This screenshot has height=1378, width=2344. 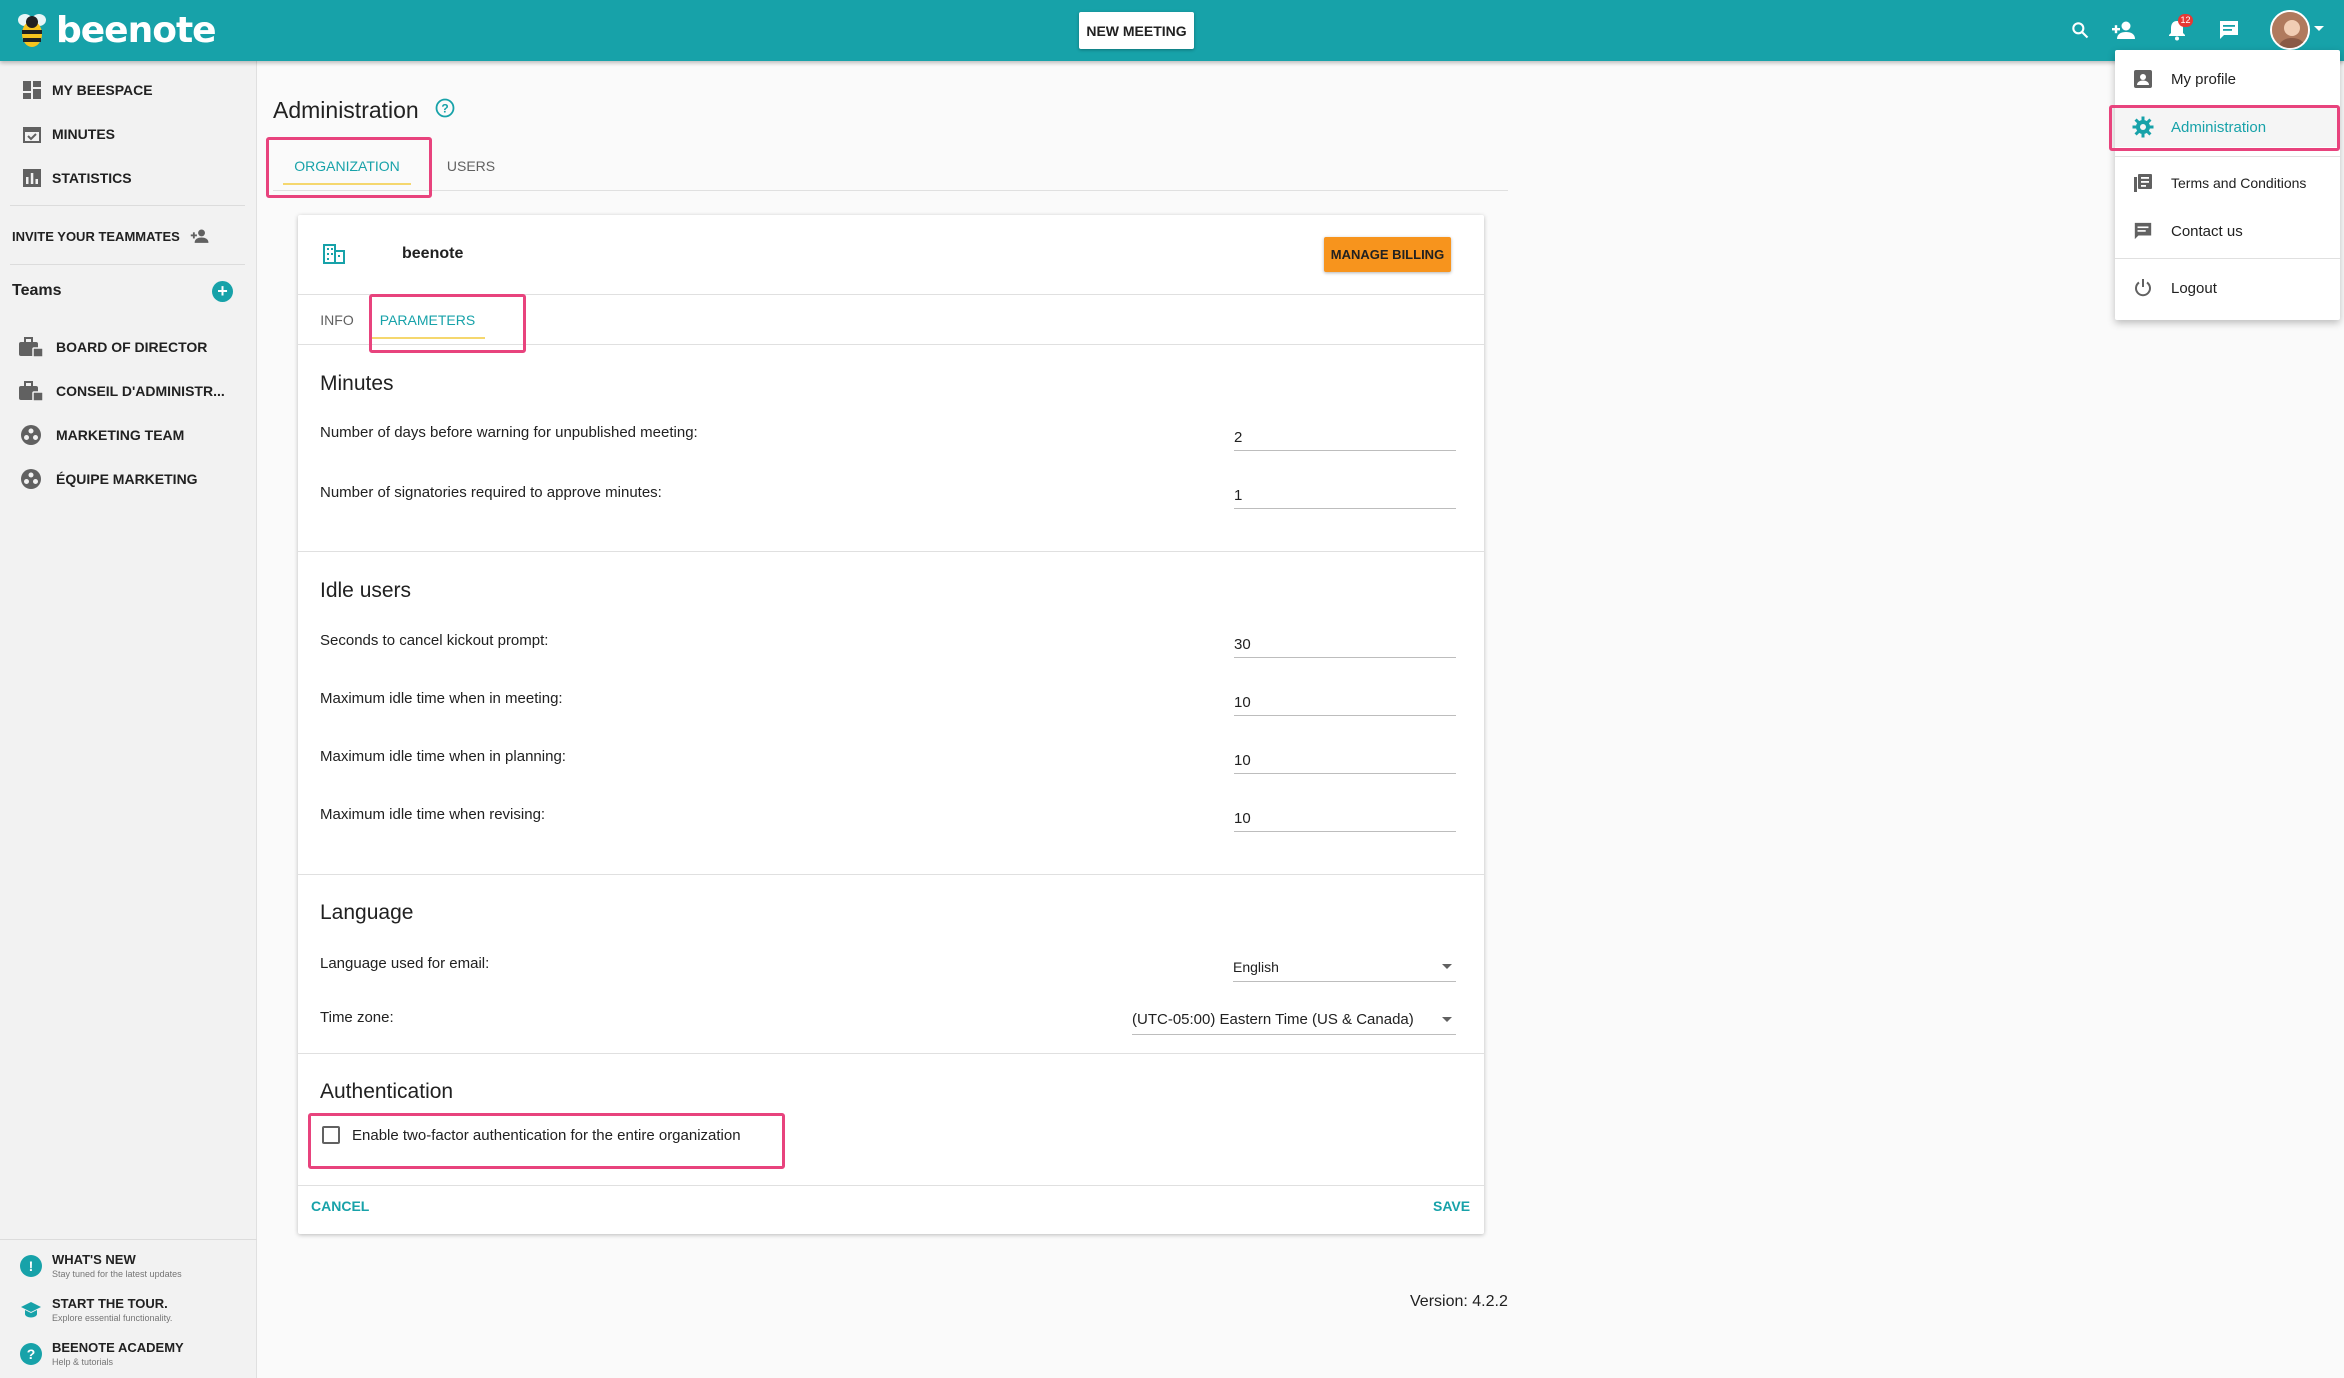 What do you see at coordinates (1344, 967) in the screenshot?
I see `email-language-select: English` at bounding box center [1344, 967].